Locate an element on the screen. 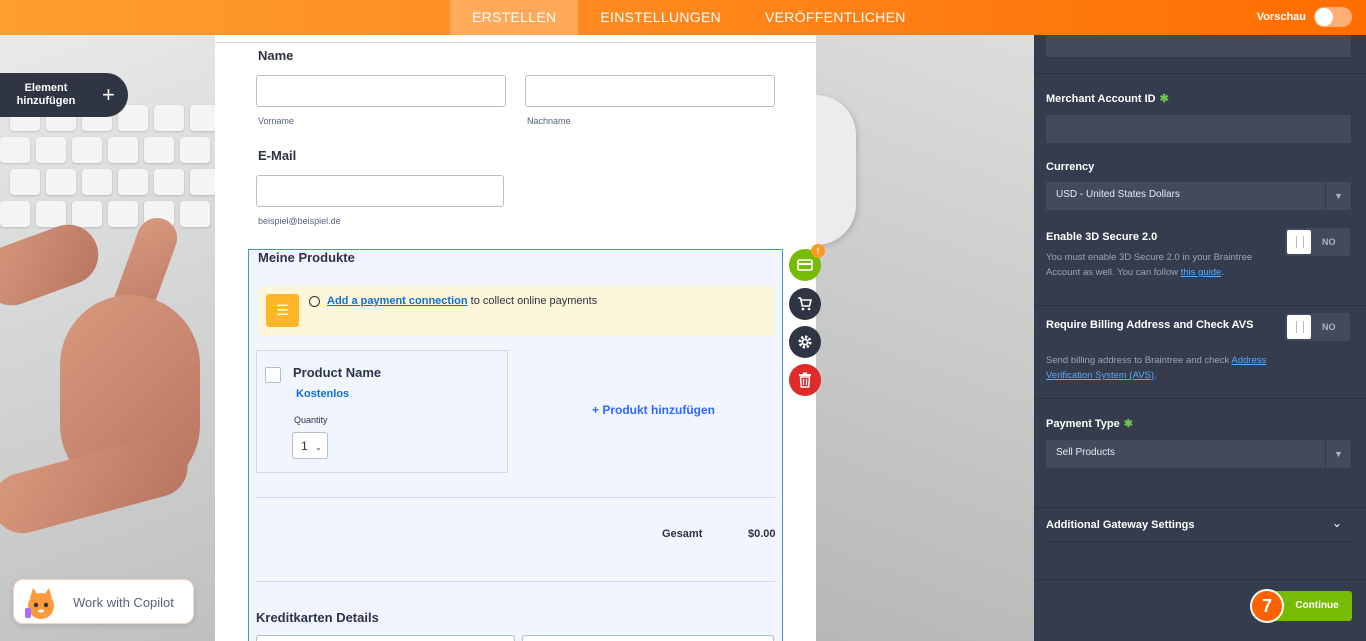 Image resolution: width=1366 pixels, height=641 pixels. card-name-input is located at coordinates (648, 638).